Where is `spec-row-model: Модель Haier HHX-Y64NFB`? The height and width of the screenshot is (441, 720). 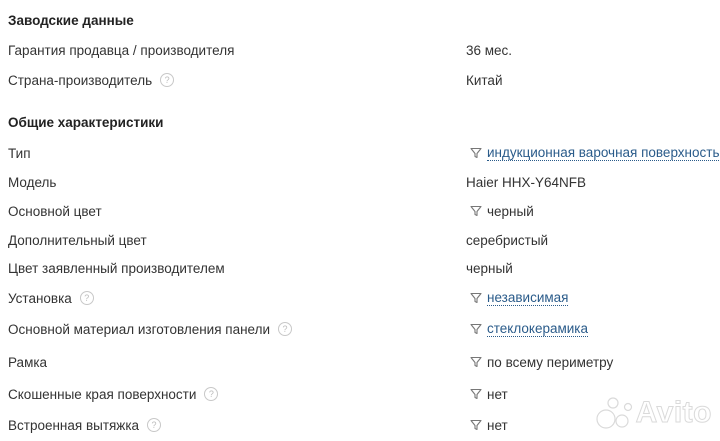 spec-row-model: Модель Haier HHX-Y64NFB is located at coordinates (360, 186).